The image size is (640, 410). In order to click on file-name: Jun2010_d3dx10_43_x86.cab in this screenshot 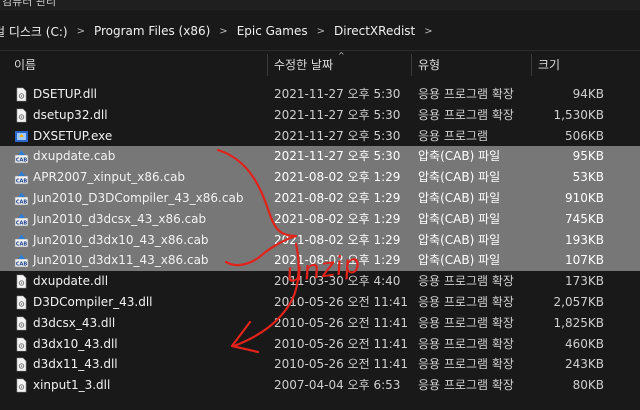, I will do `click(121, 239)`.